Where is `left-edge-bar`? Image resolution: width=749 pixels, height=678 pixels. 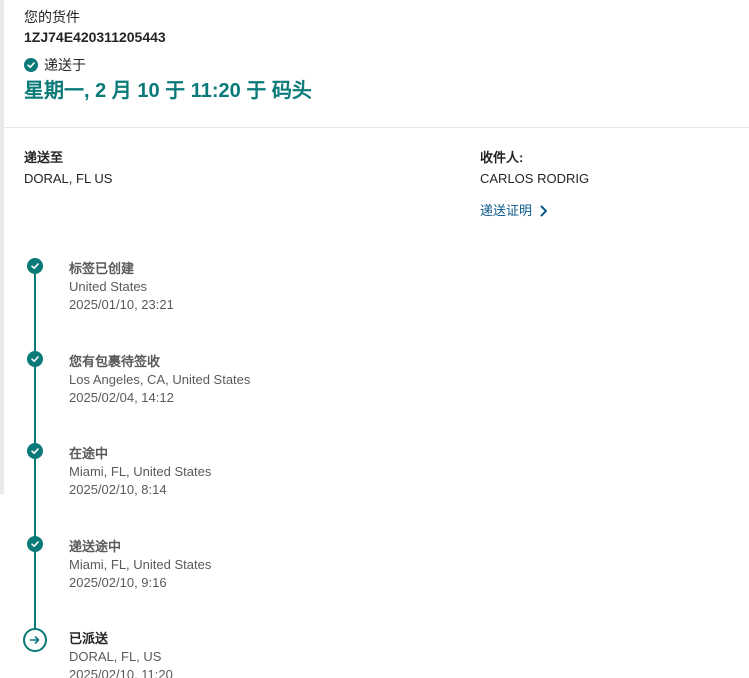 left-edge-bar is located at coordinates (2, 247).